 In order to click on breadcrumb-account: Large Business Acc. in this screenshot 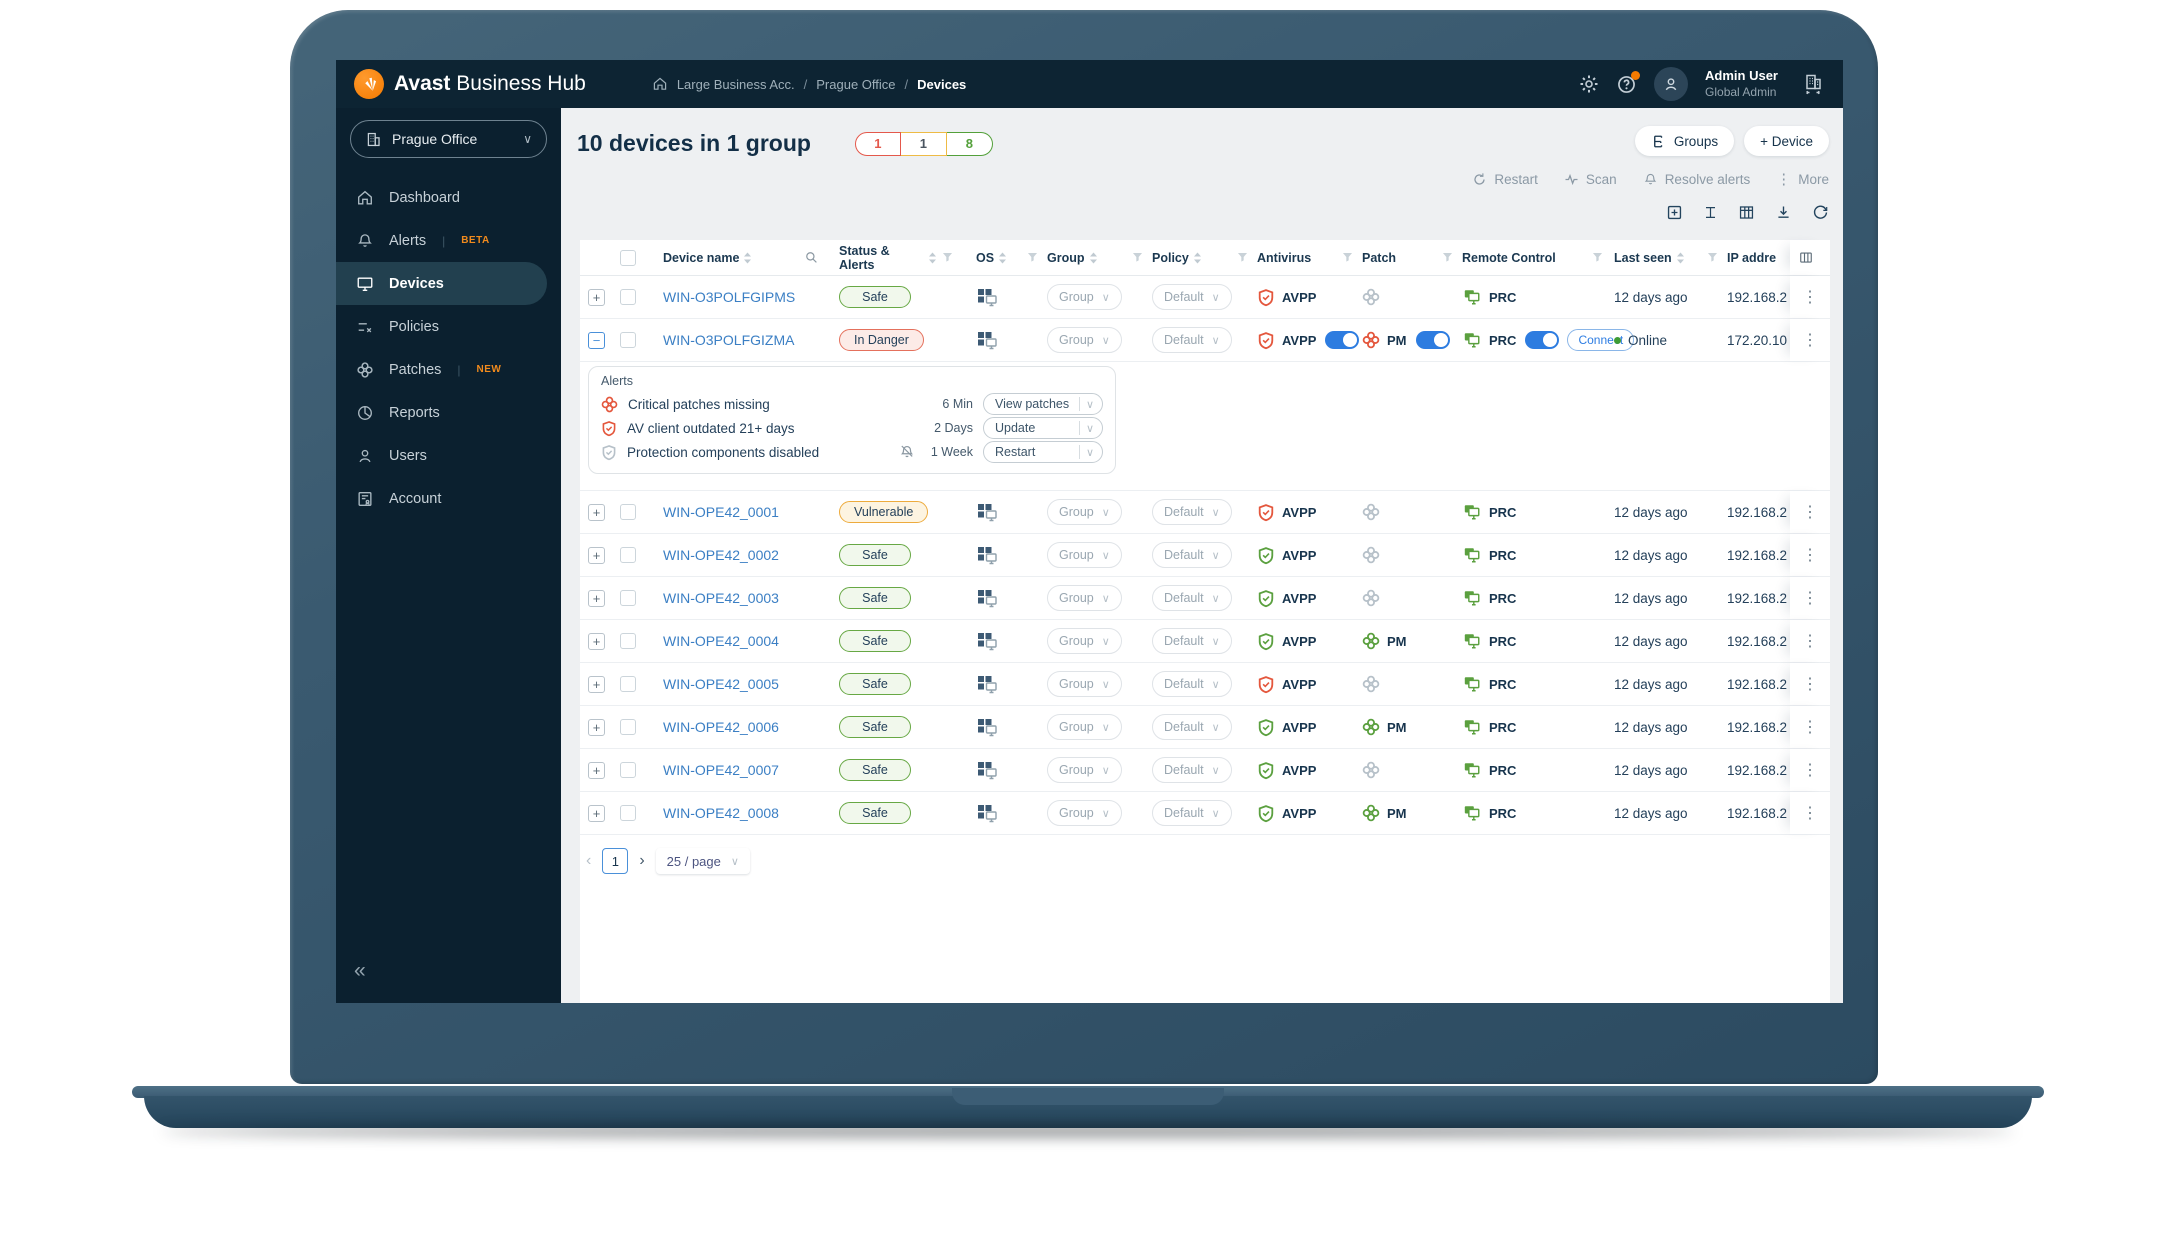, I will do `click(736, 84)`.